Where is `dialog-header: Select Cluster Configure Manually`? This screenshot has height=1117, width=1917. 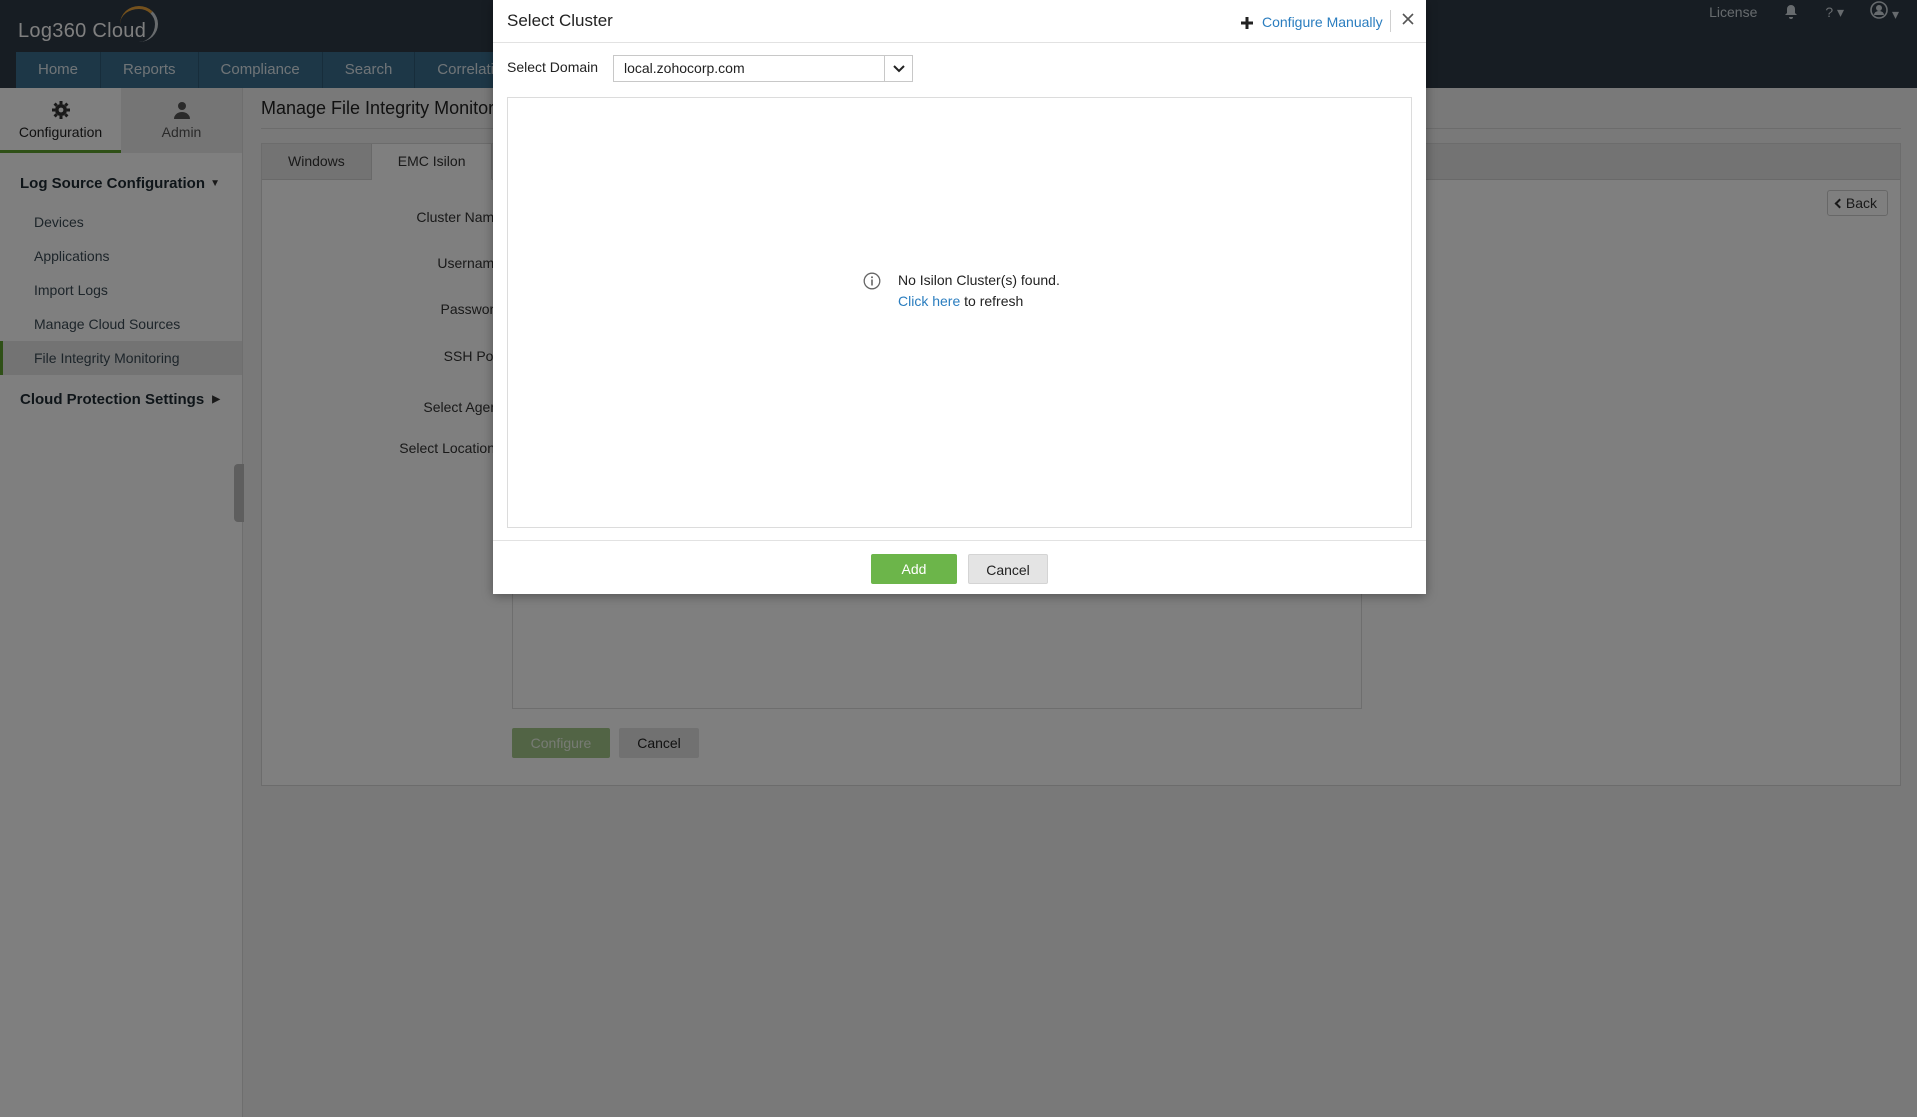
dialog-header: Select Cluster Configure Manually is located at coordinates (959, 21).